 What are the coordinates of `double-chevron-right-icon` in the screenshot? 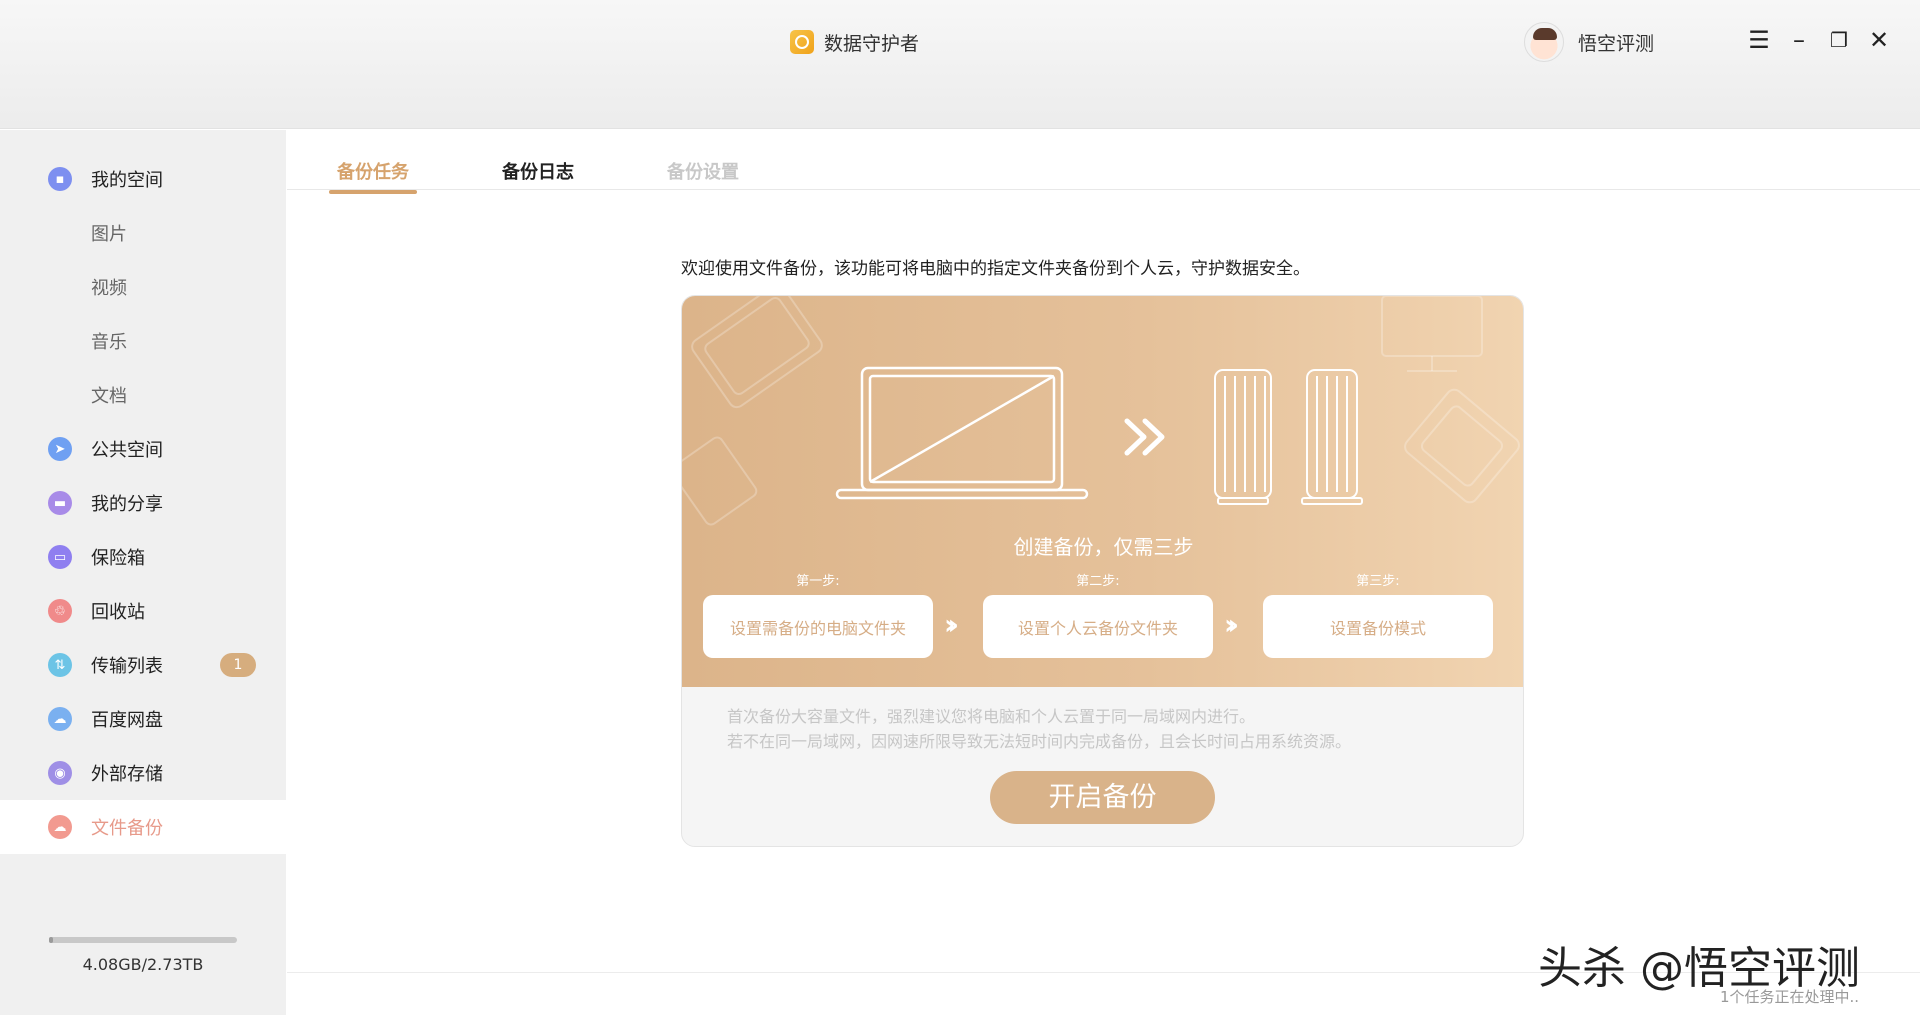 It's located at (1144, 437).